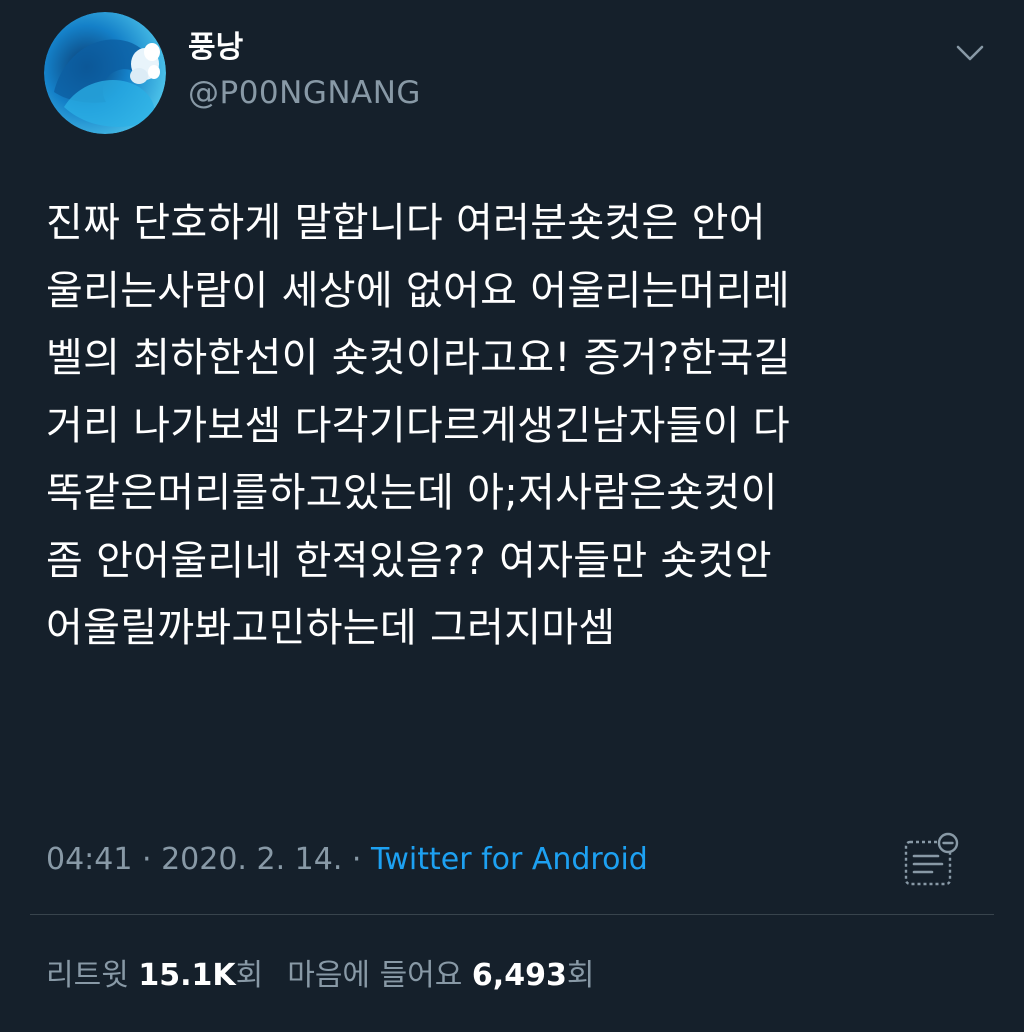  I want to click on user-handle: @P00NGNANG, so click(304, 93).